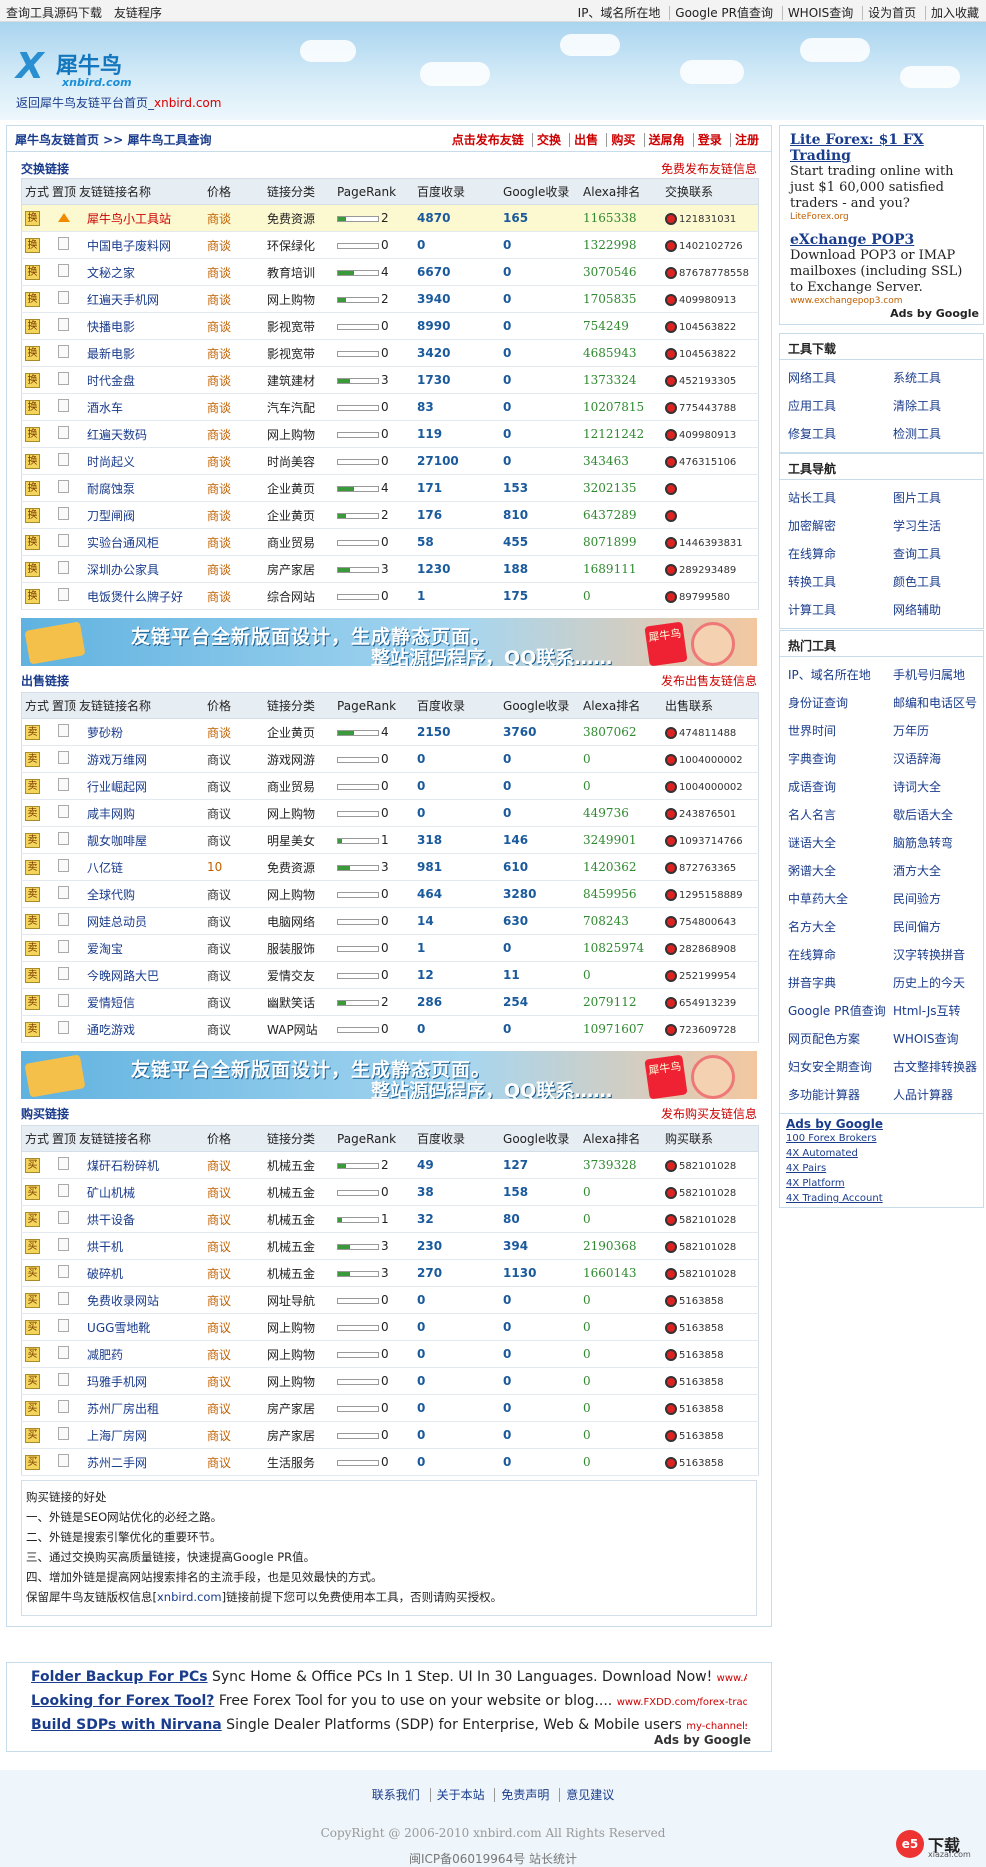  I want to click on link-name: 咸丰网购, so click(111, 814).